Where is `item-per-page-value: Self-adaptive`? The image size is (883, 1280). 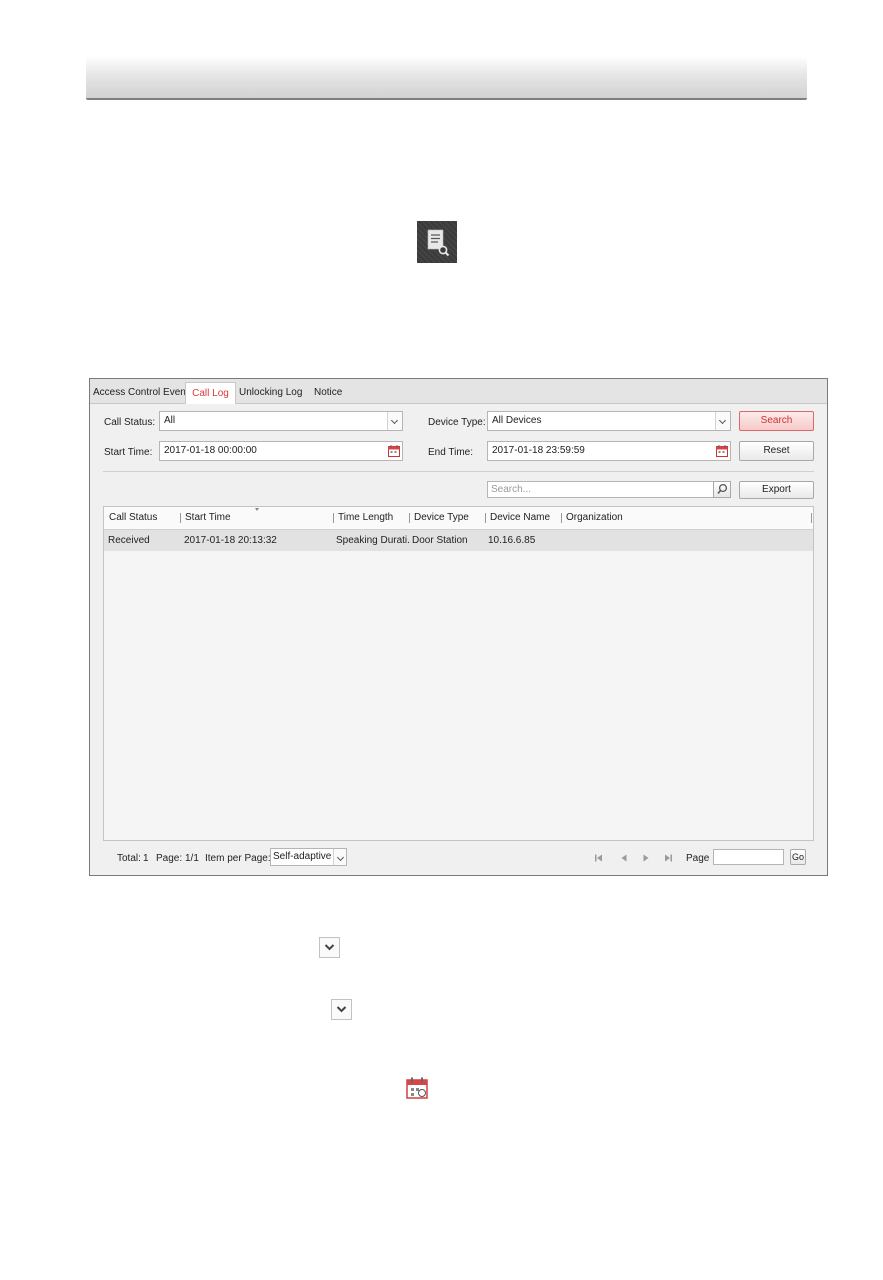
item-per-page-value: Self-adaptive is located at coordinates (302, 856).